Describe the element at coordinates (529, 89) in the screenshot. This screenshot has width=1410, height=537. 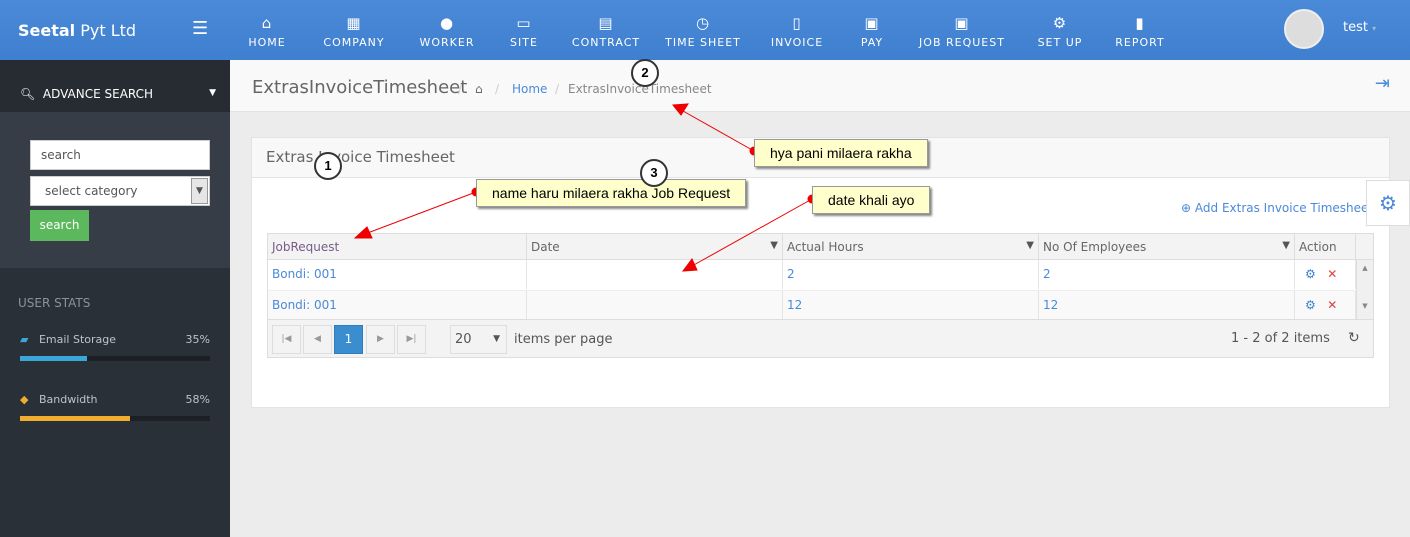
I see `breadcrumb-home: Home` at that location.